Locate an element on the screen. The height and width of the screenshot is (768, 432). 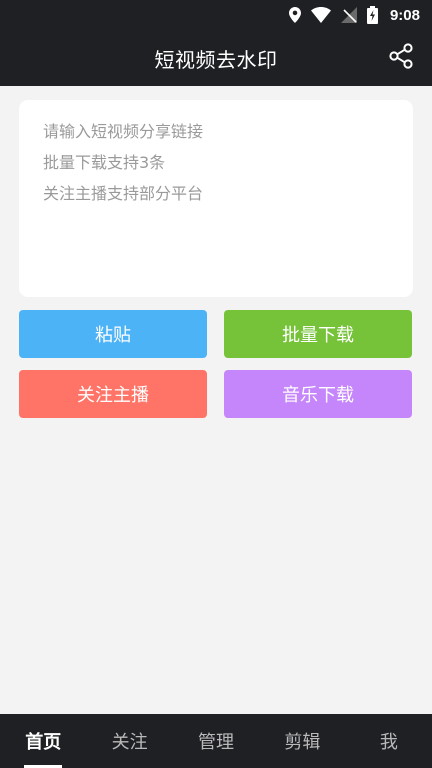
paste-button: 粘贴 is located at coordinates (113, 334).